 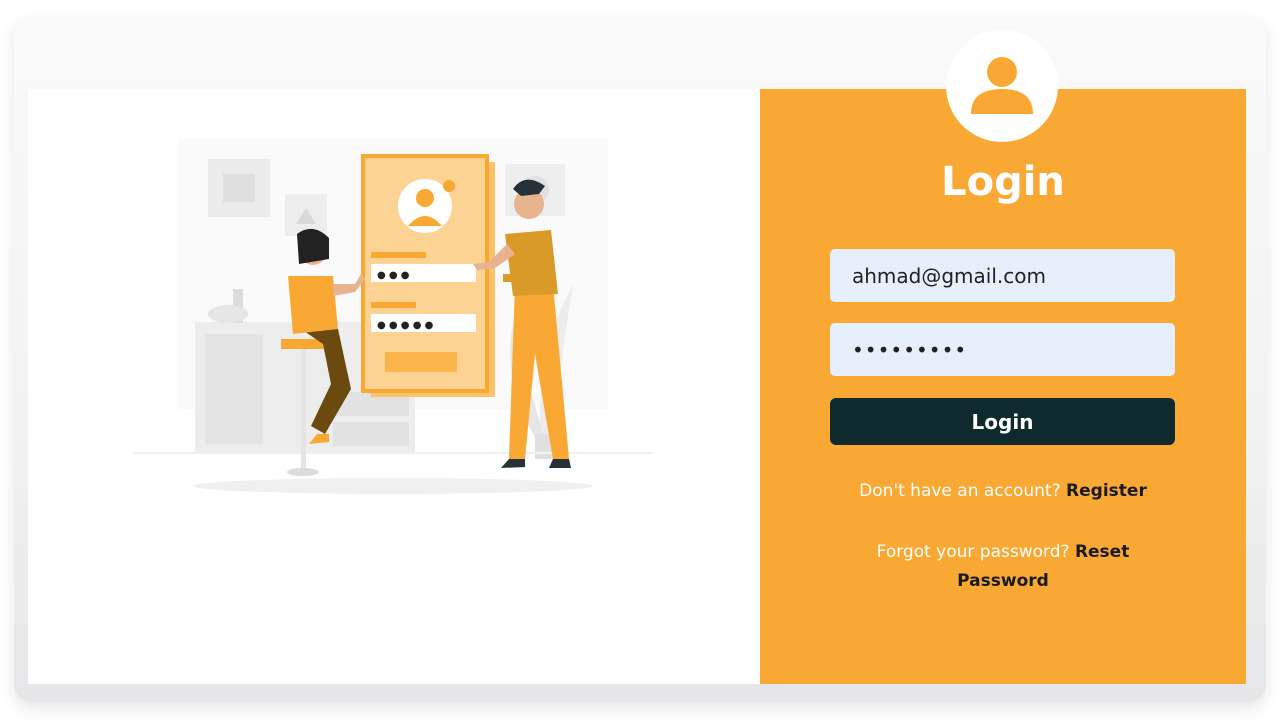 I want to click on register-prompt-line: Don't have an account? Register, so click(x=1003, y=491).